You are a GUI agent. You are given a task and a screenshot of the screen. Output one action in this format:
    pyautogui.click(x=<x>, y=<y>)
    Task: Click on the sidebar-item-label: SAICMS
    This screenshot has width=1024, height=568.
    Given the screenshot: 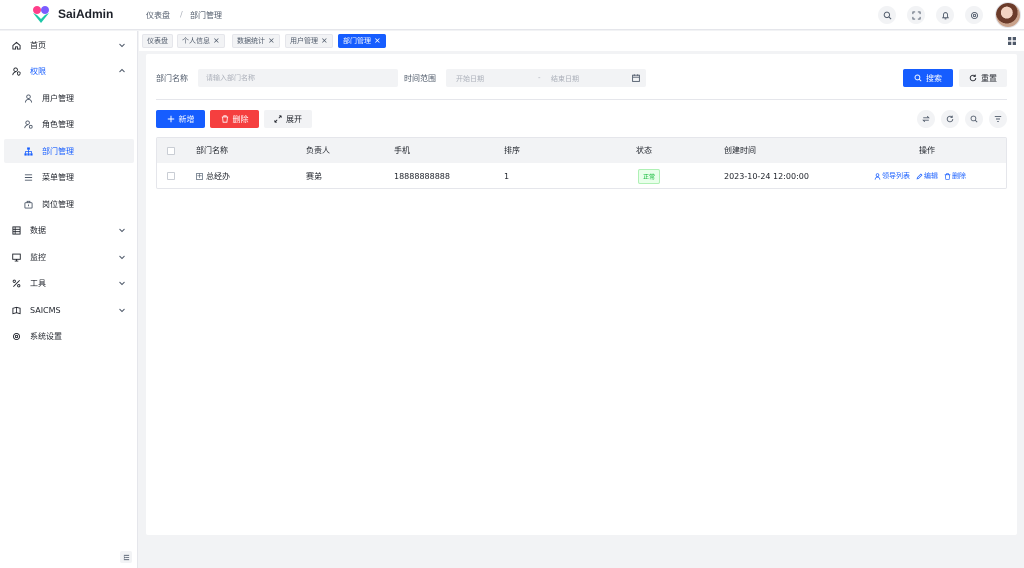 What is the action you would take?
    pyautogui.click(x=45, y=310)
    